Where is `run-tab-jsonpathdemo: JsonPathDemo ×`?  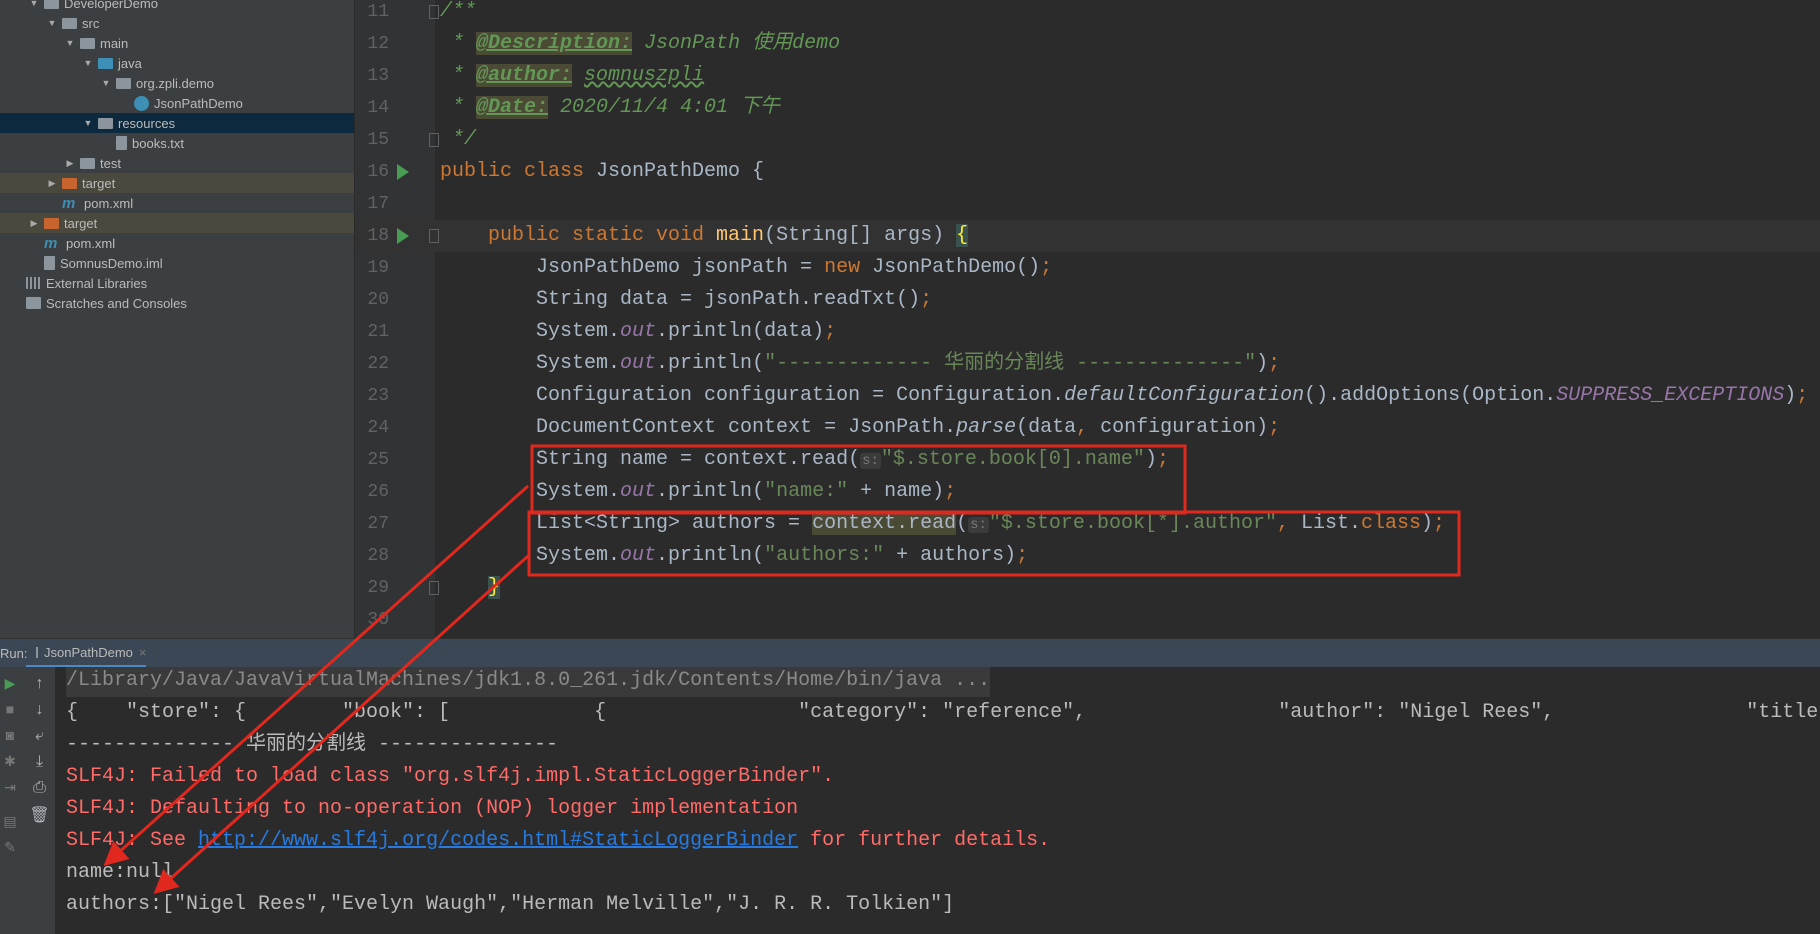 run-tab-jsonpathdemo: JsonPathDemo × is located at coordinates (86, 653).